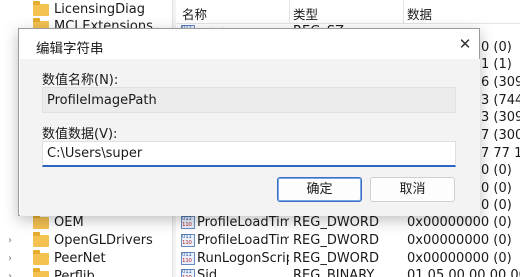 The width and height of the screenshot is (520, 277). I want to click on value-name-label: 数值名称(N):, so click(80, 80).